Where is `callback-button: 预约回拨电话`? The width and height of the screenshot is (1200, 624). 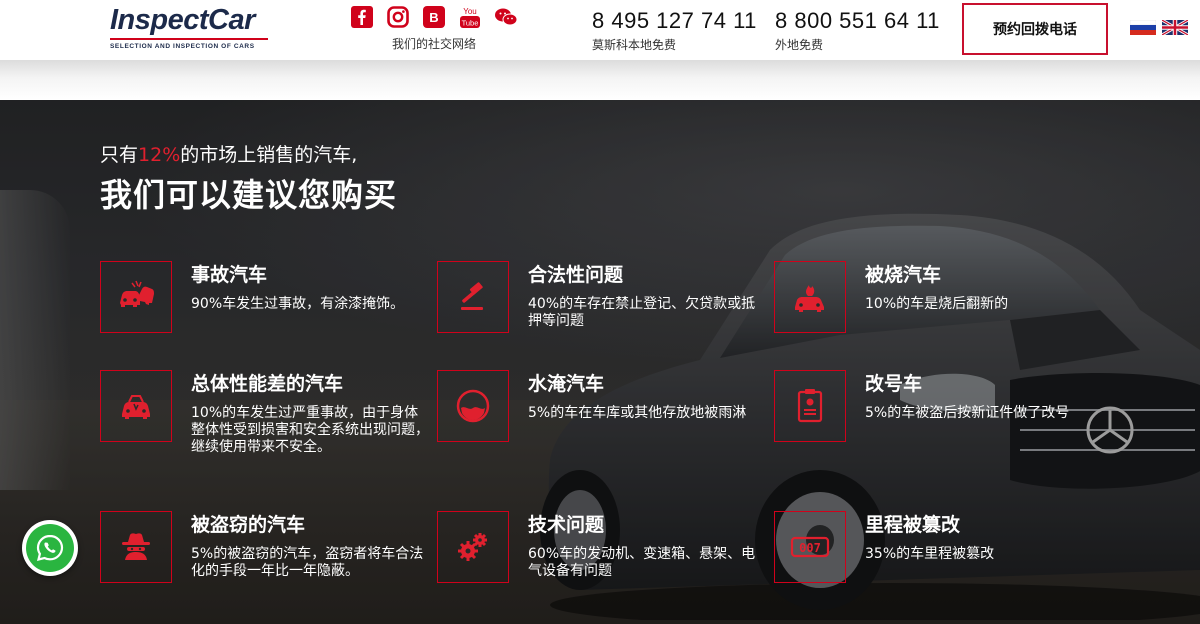
callback-button: 预约回拨电话 is located at coordinates (1035, 29).